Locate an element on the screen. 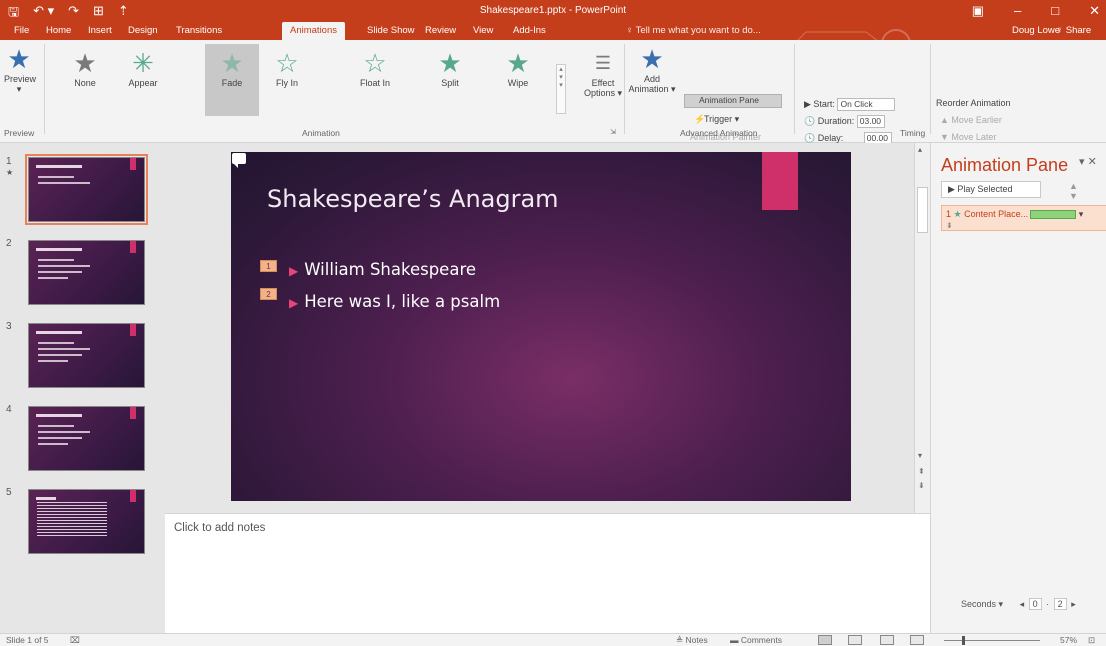 Image resolution: width=1106 pixels, height=646 pixels. slide-bullet: ▶ William Shakespeare is located at coordinates (382, 269).